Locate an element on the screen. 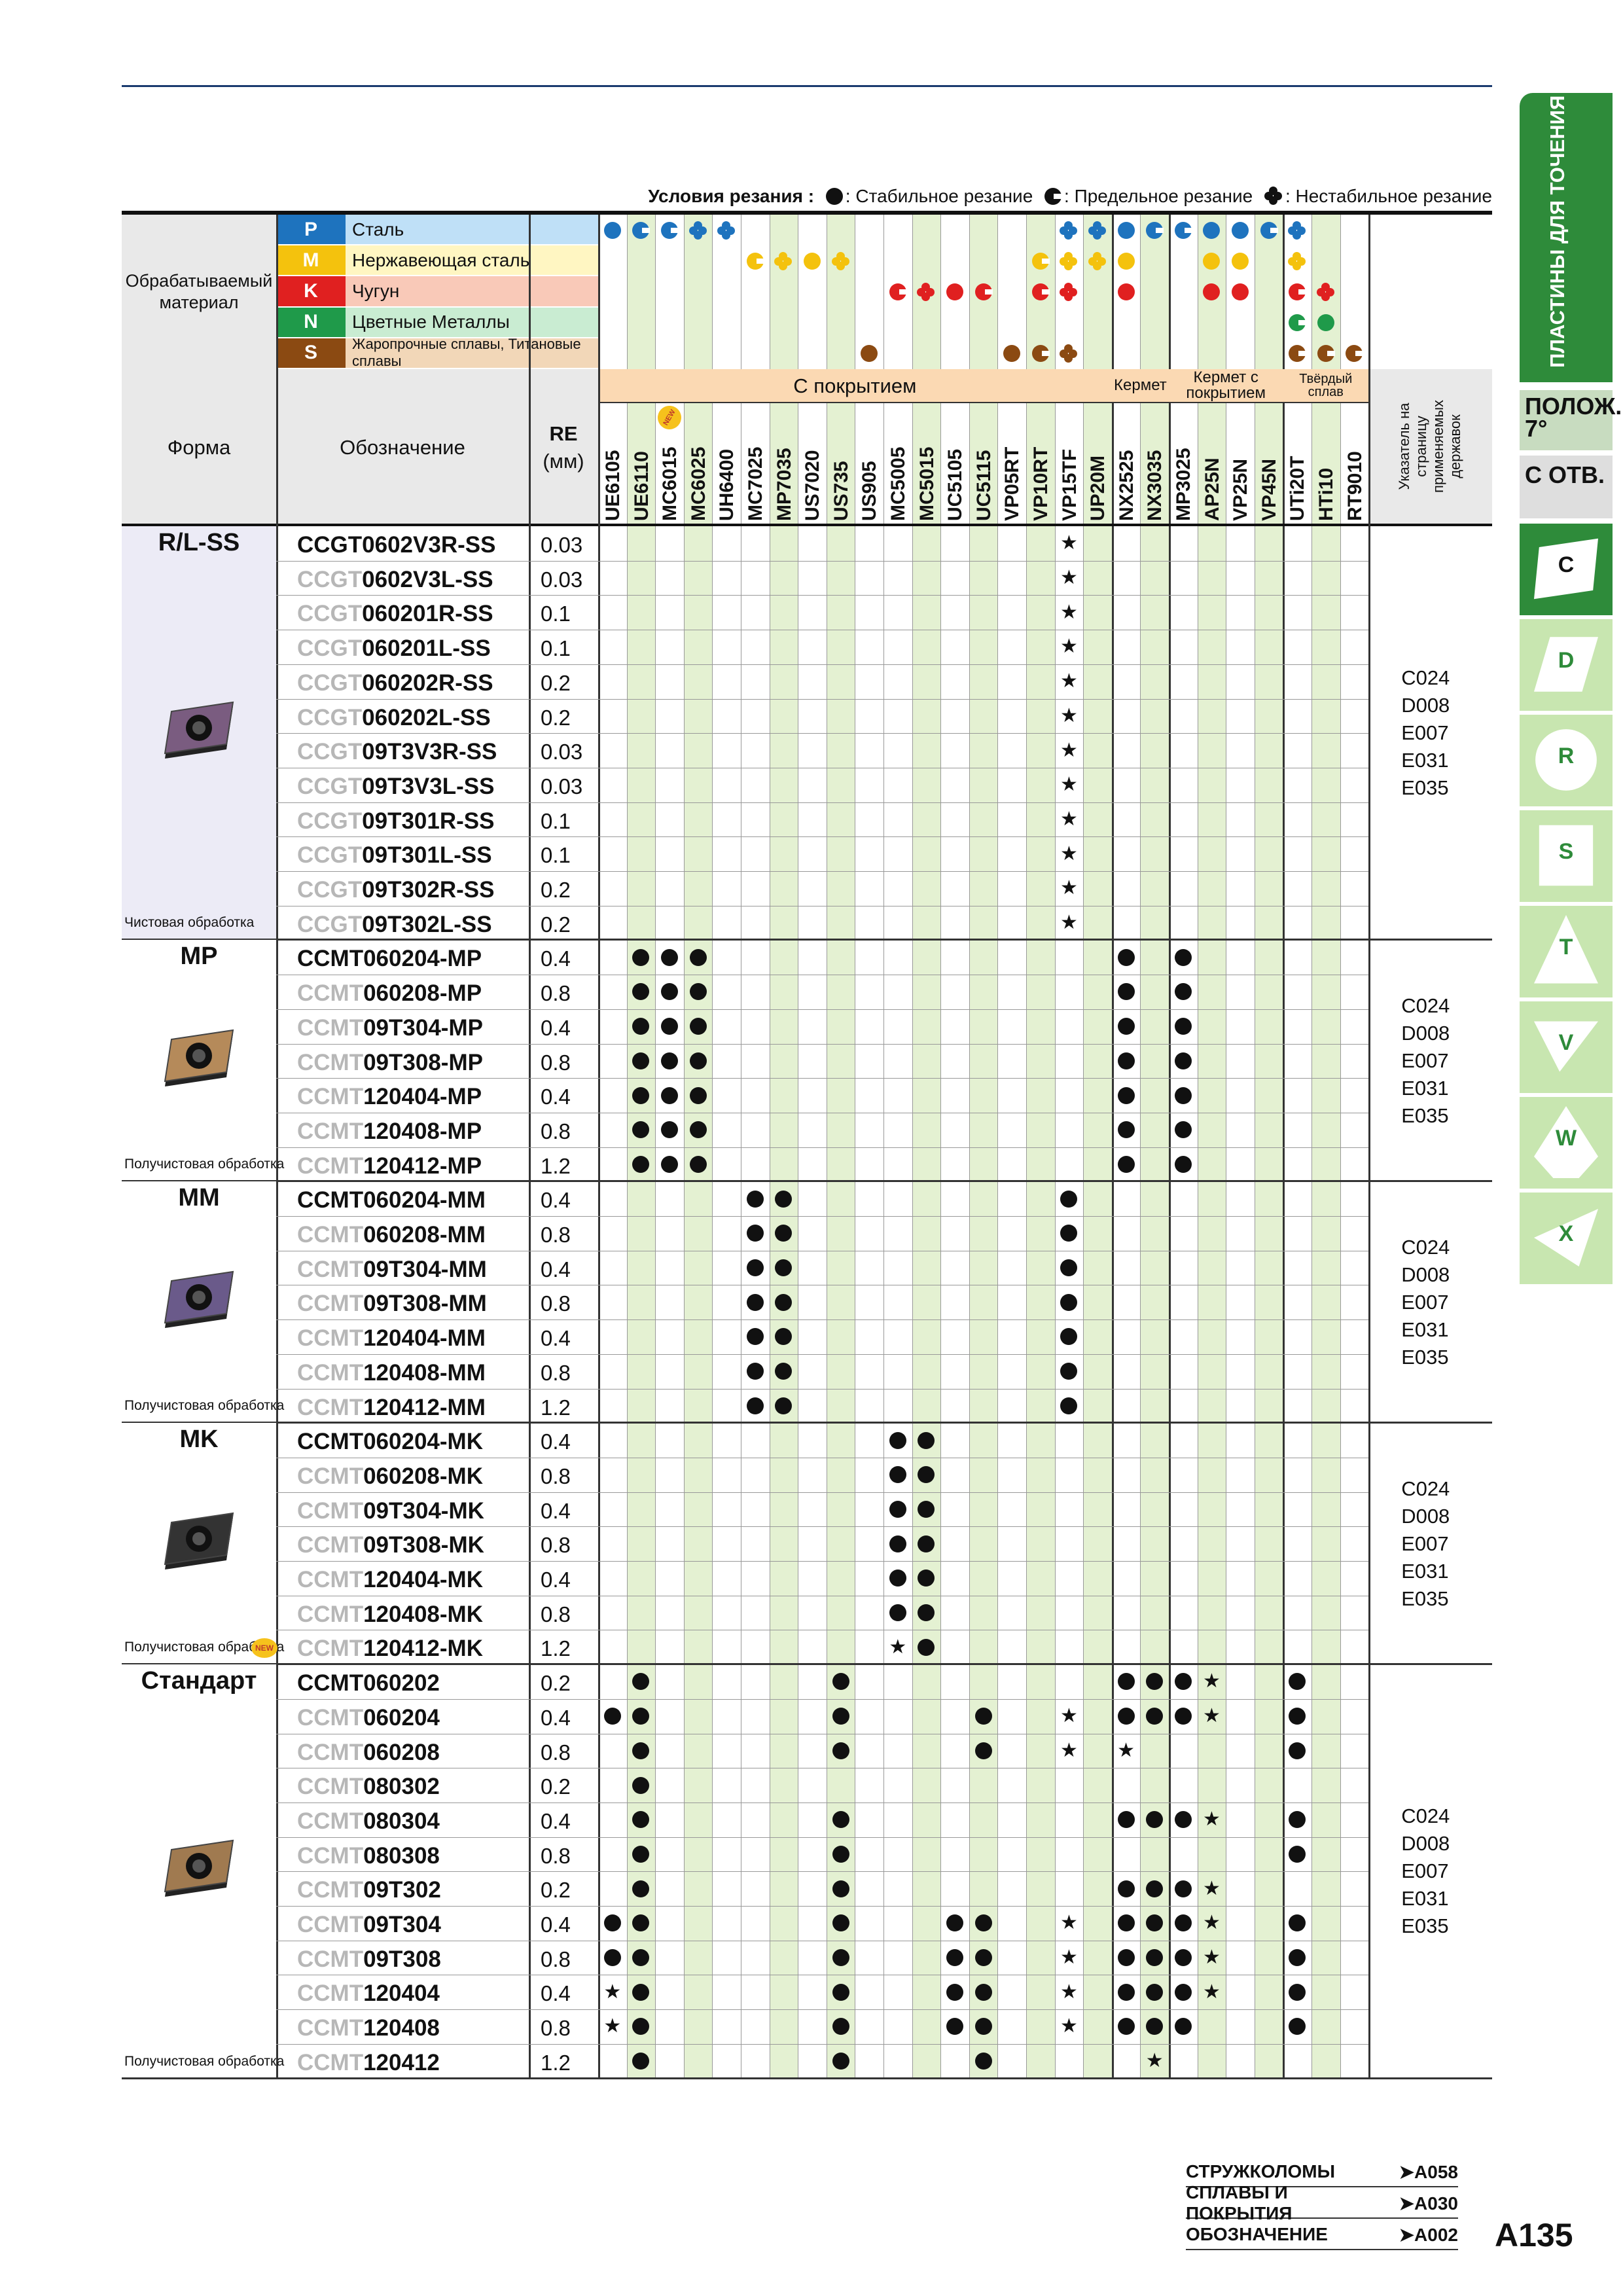 The width and height of the screenshot is (1623, 2296). grade-uc5105: UC5105 is located at coordinates (955, 484).